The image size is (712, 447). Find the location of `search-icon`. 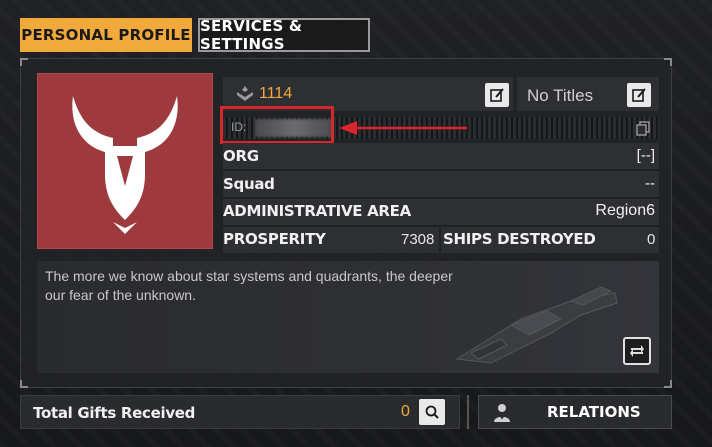

search-icon is located at coordinates (432, 412).